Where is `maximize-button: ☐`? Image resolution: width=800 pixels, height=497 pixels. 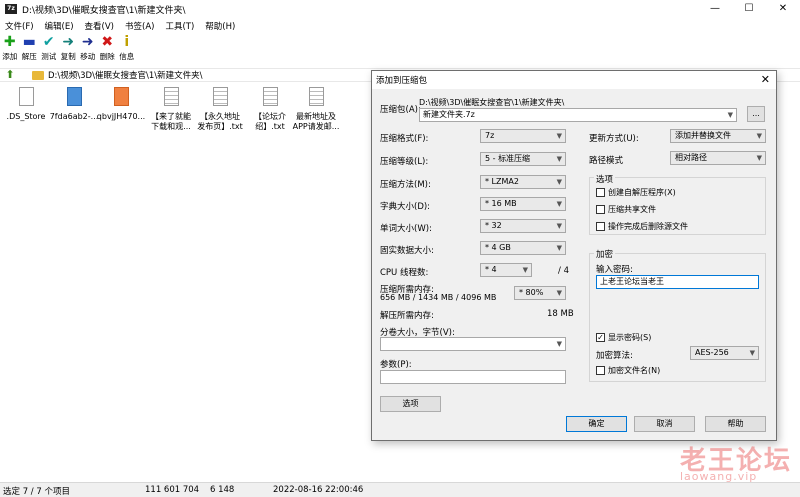 maximize-button: ☐ is located at coordinates (749, 9).